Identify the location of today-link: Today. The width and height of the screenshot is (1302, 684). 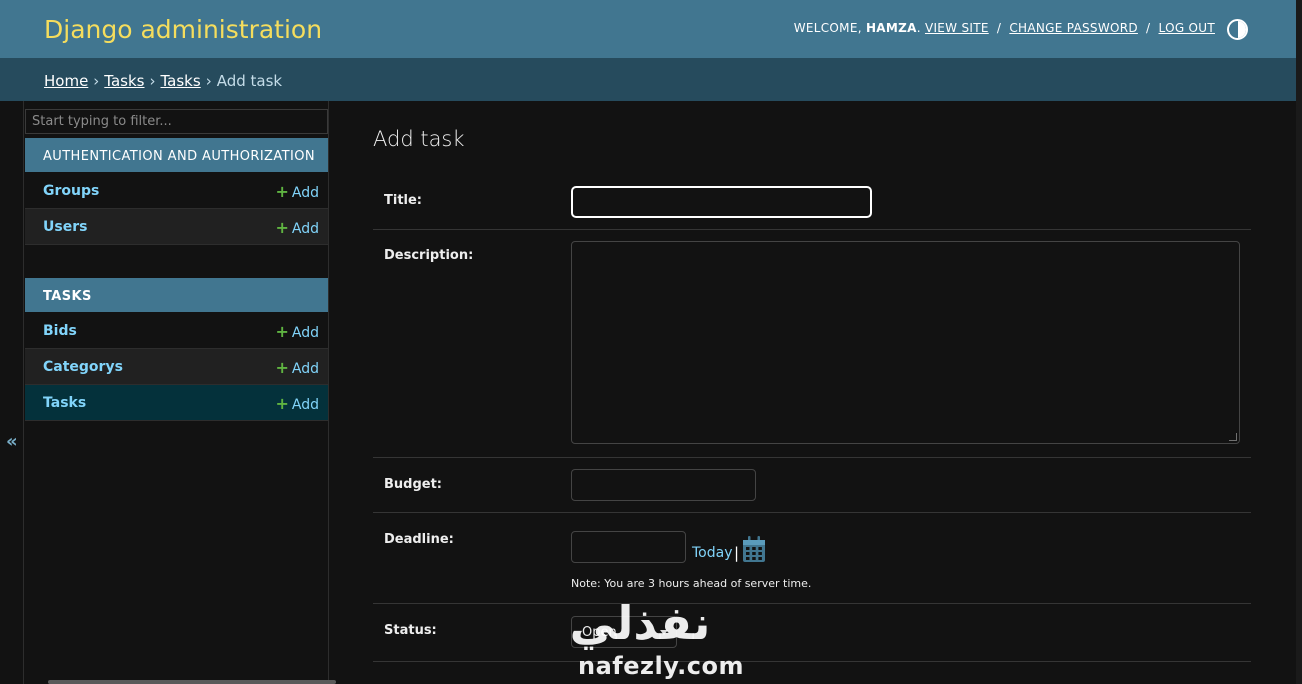
(712, 553).